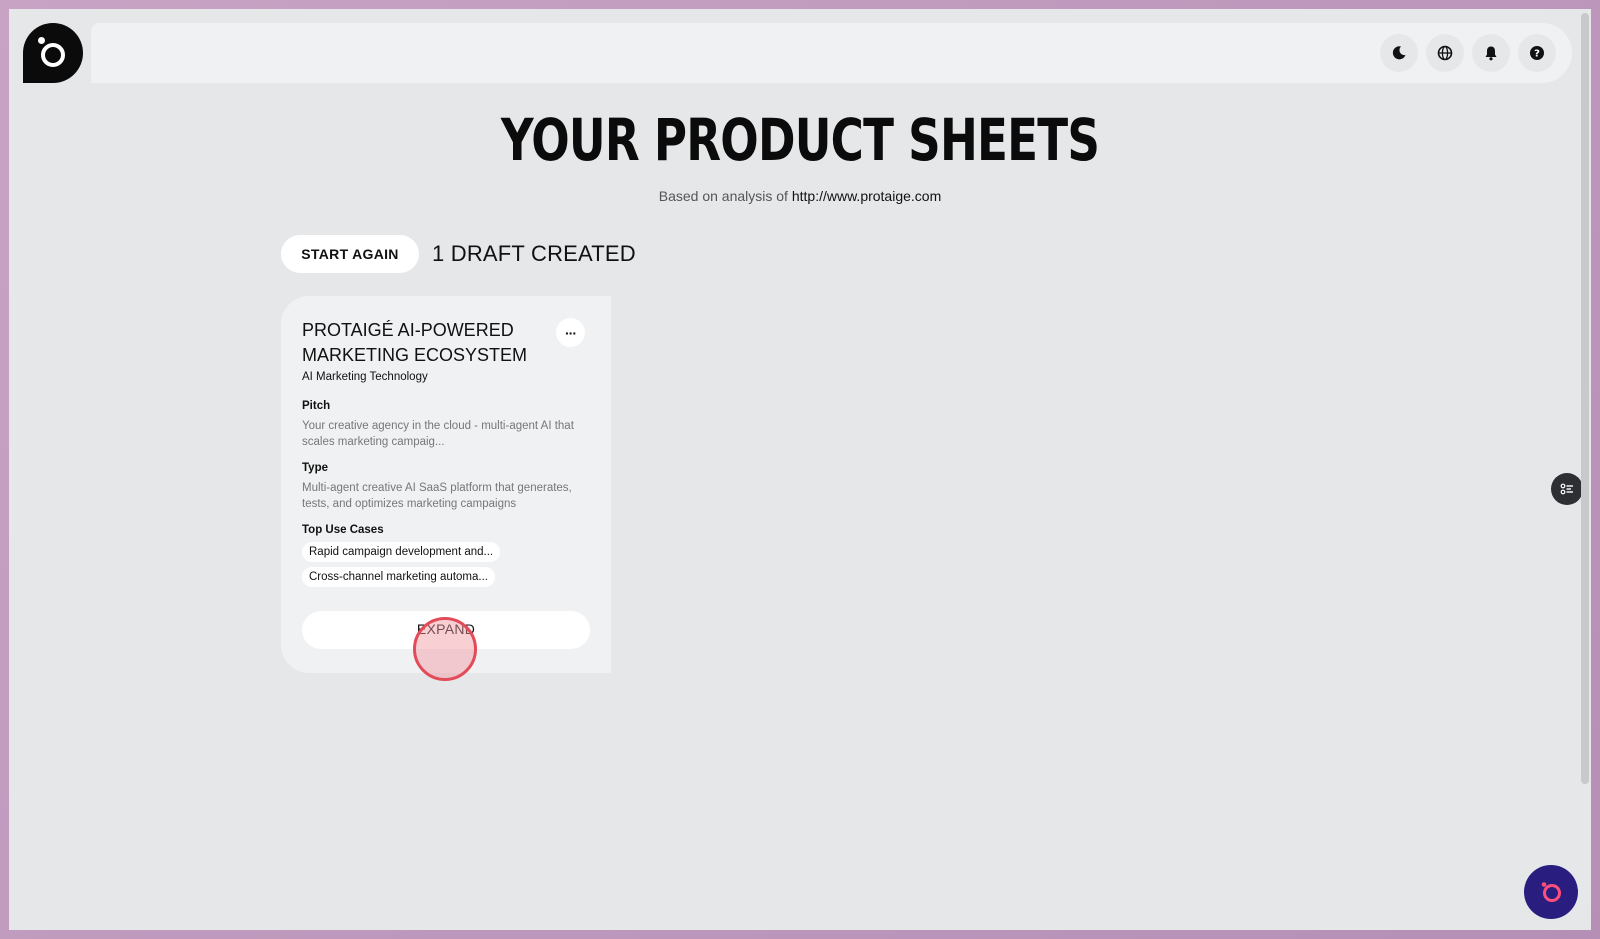 The image size is (1600, 939). I want to click on globe-icon, so click(1445, 53).